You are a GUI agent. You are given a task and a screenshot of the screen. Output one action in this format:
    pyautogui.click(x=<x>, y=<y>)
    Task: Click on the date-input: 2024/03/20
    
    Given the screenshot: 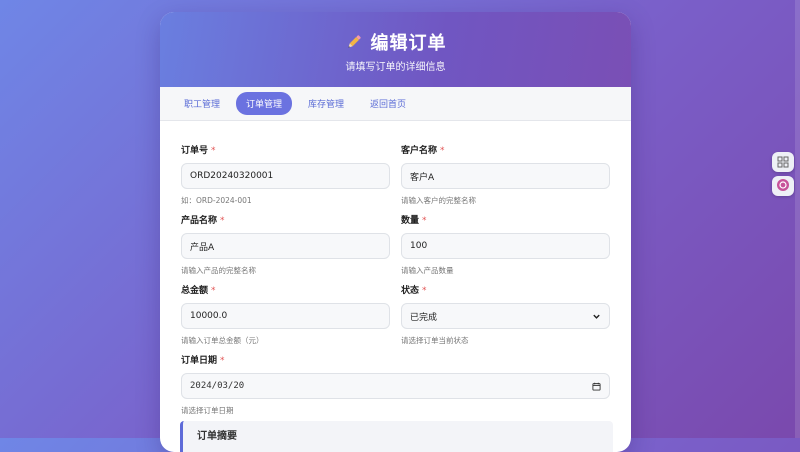 What is the action you would take?
    pyautogui.click(x=395, y=386)
    